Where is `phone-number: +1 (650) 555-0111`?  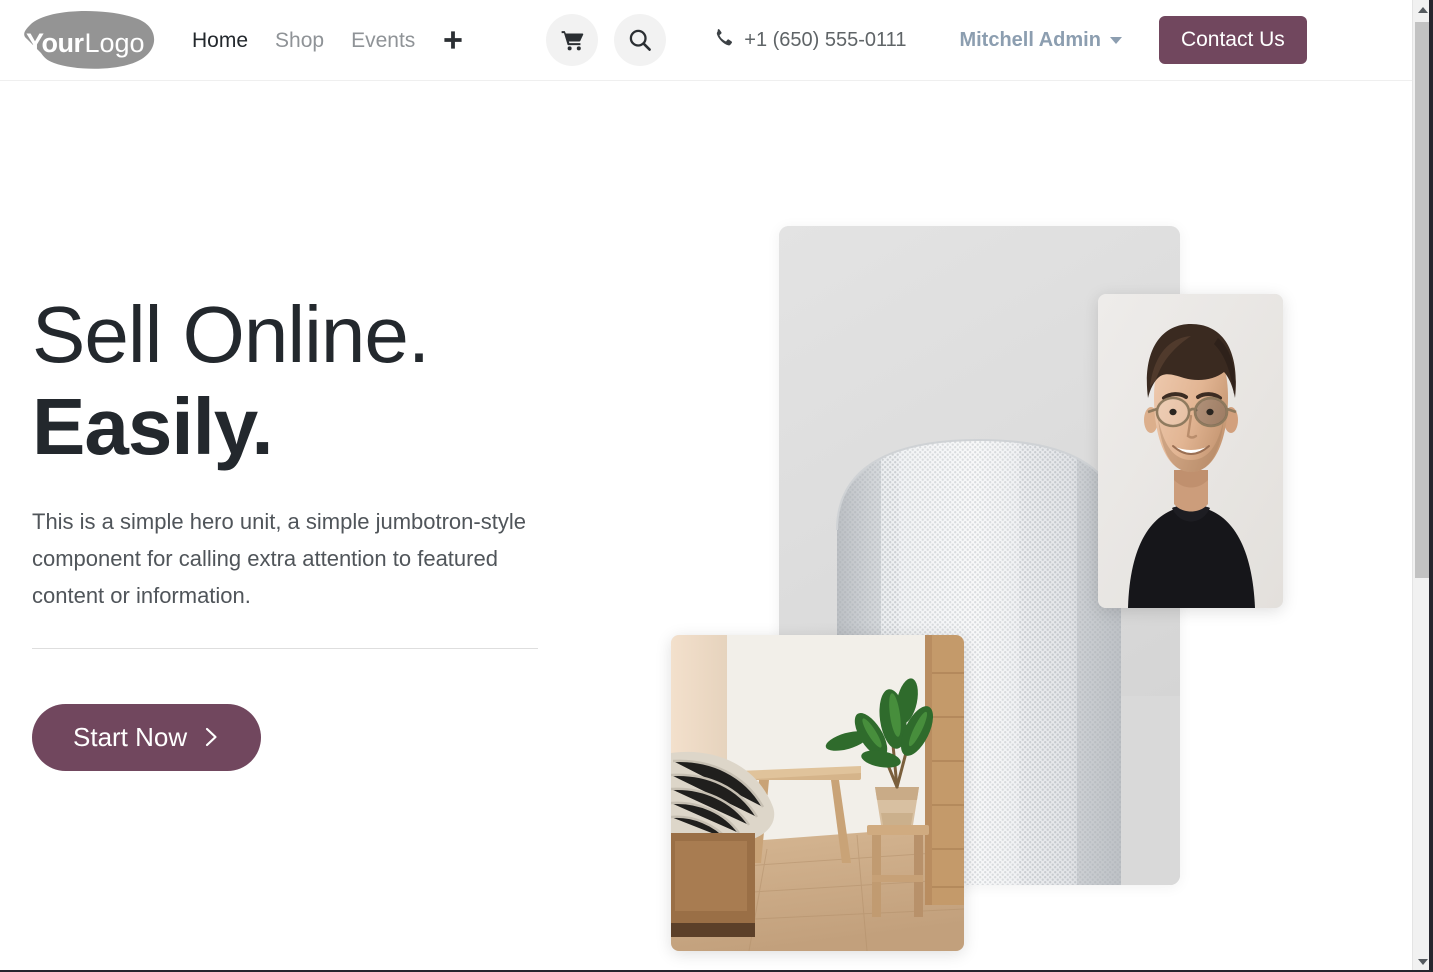 phone-number: +1 (650) 555-0111 is located at coordinates (825, 40).